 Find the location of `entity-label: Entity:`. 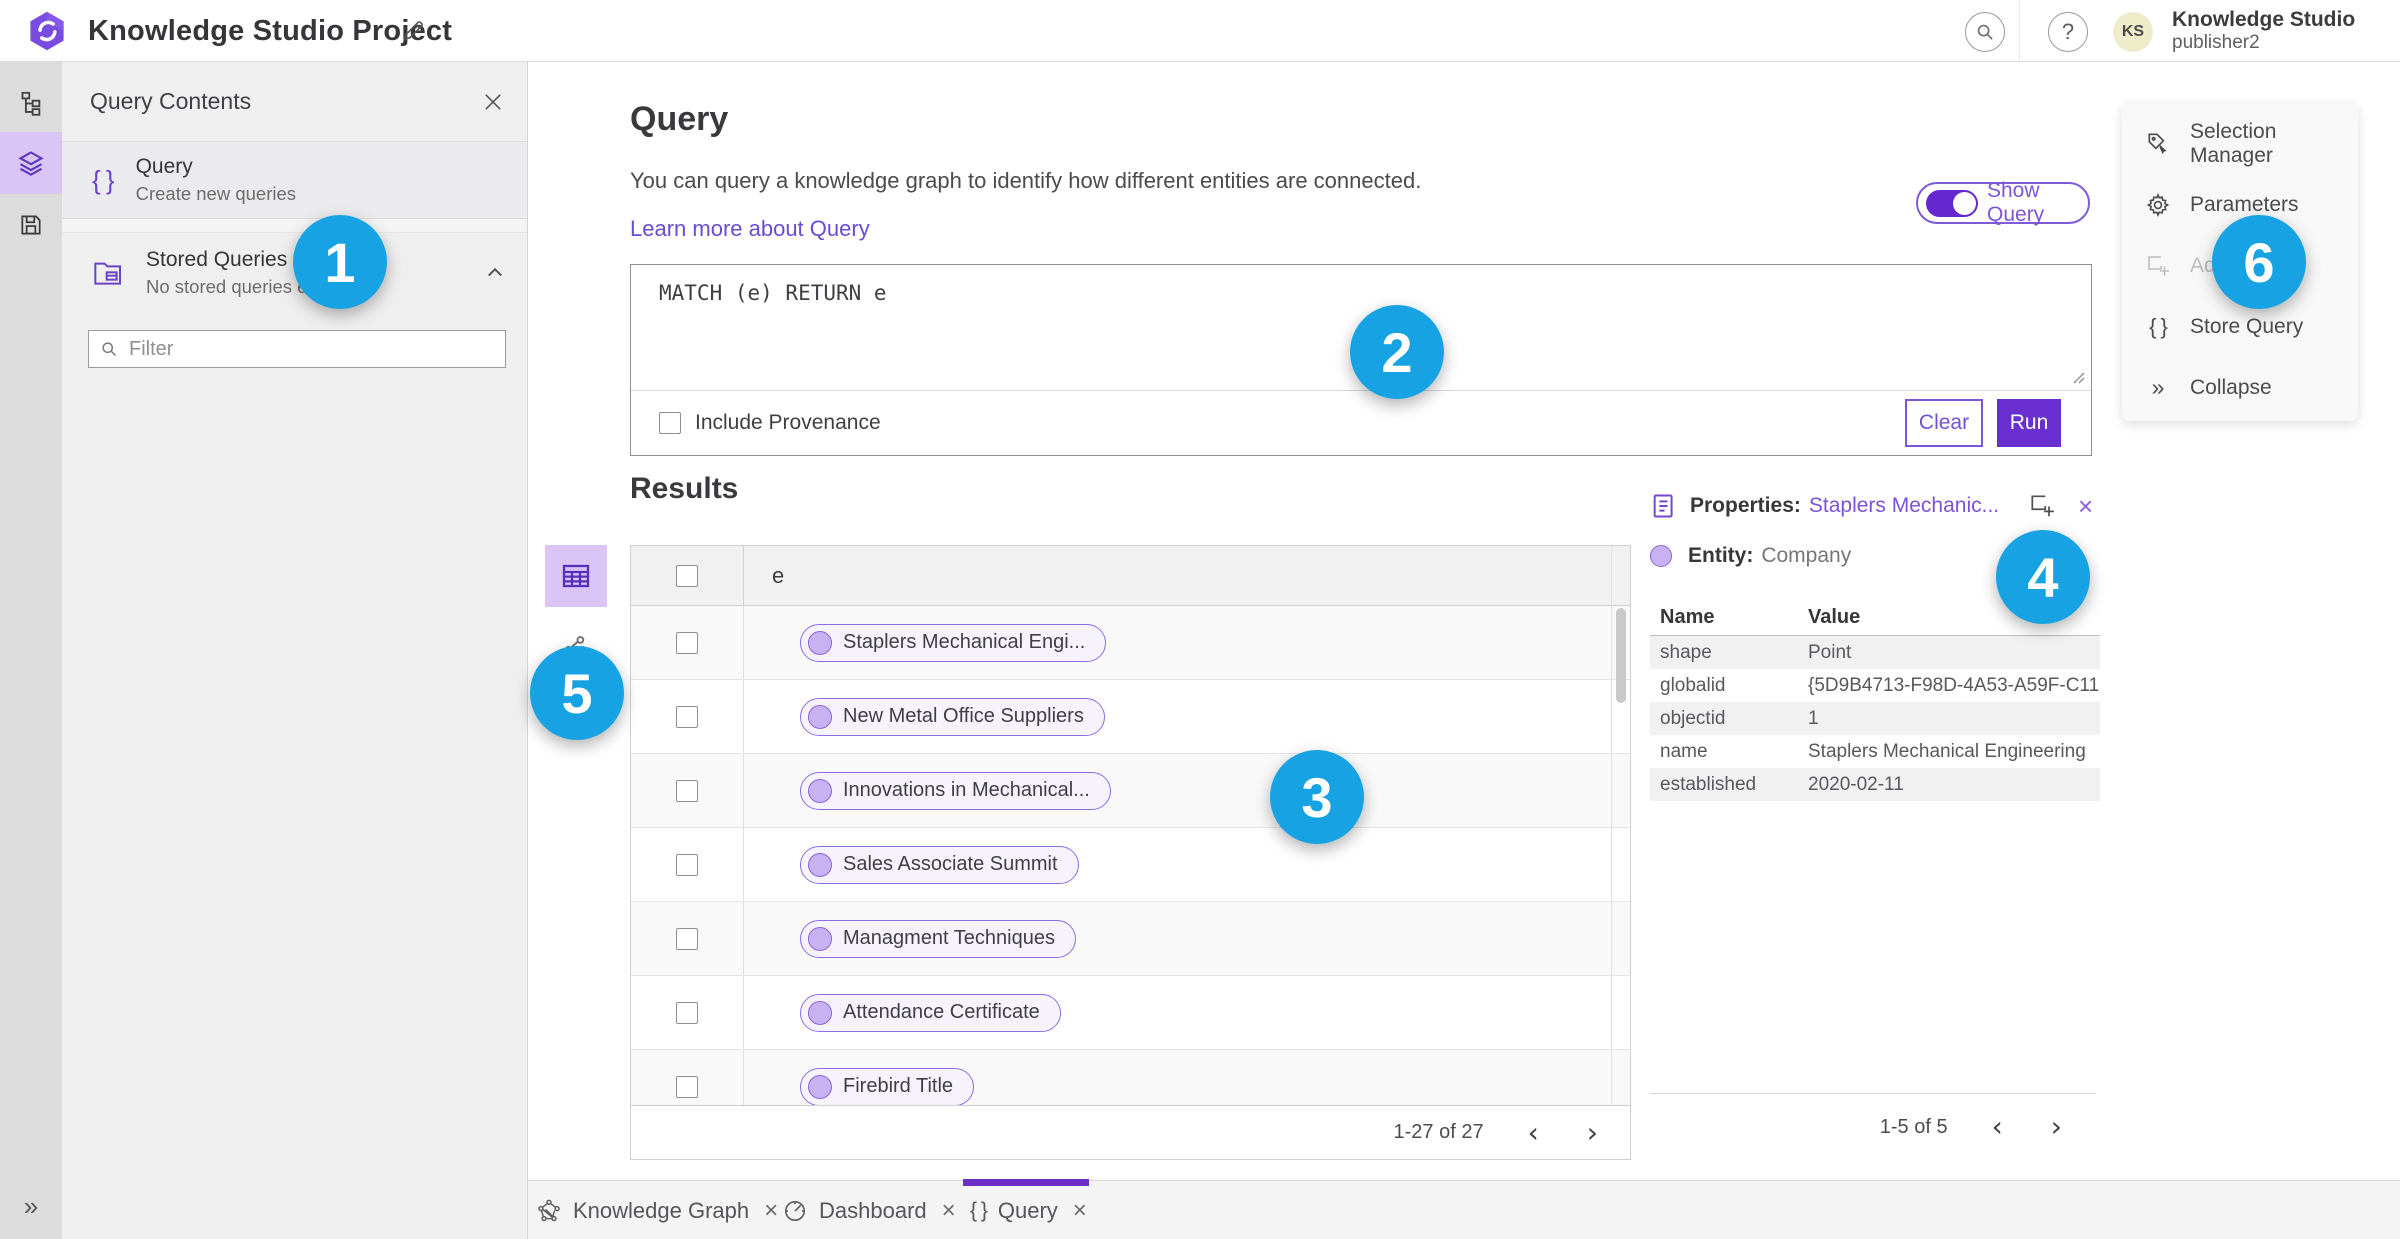

entity-label: Entity: is located at coordinates (1721, 555).